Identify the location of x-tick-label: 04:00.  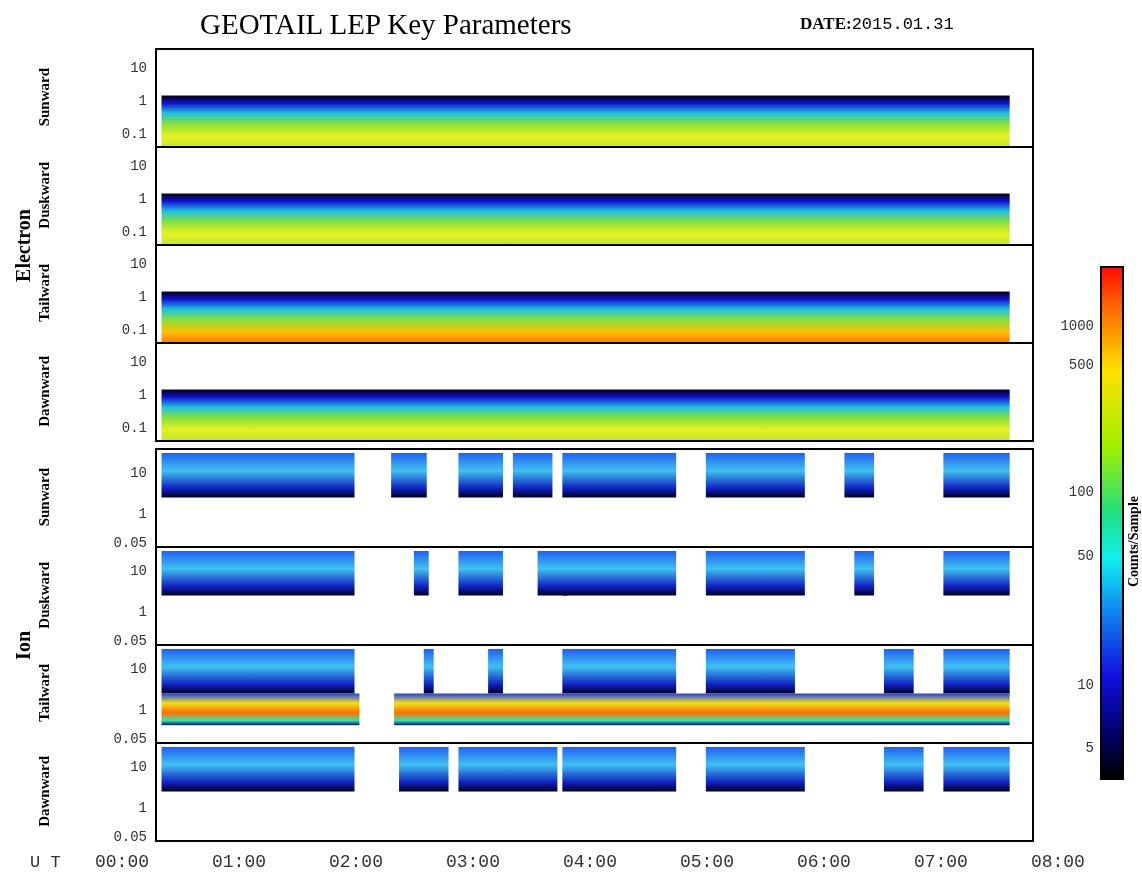
(589, 862).